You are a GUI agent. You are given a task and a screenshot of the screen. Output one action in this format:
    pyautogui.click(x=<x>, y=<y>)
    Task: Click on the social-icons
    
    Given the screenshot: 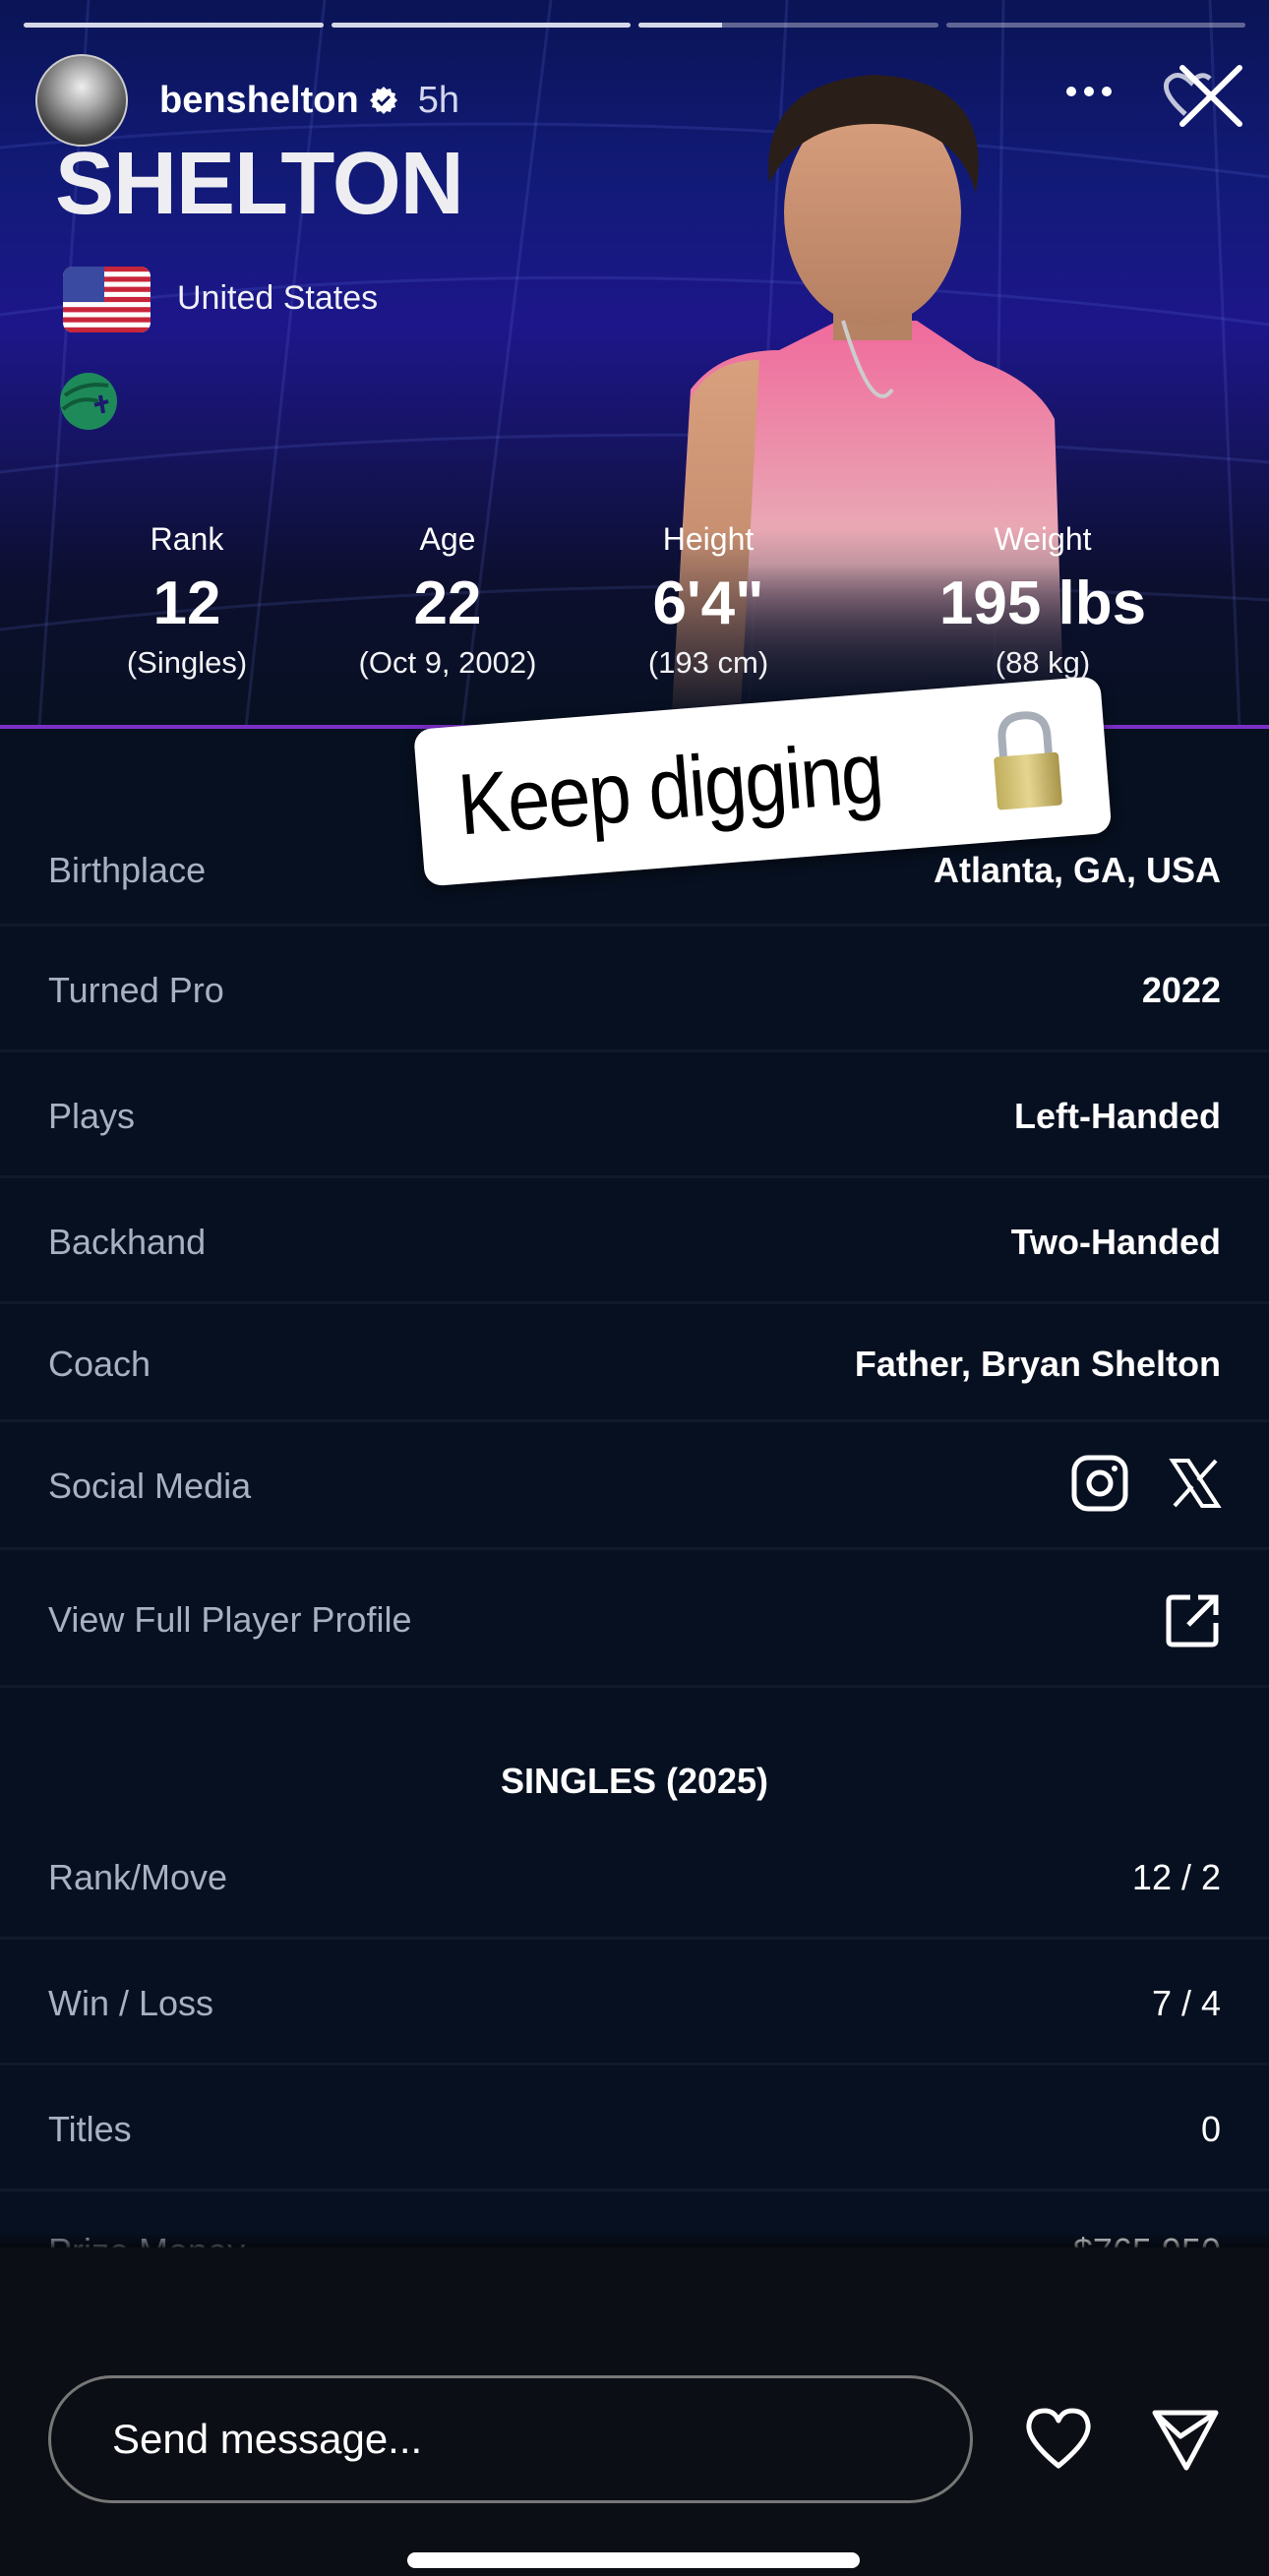 What is the action you would take?
    pyautogui.click(x=1146, y=1483)
    